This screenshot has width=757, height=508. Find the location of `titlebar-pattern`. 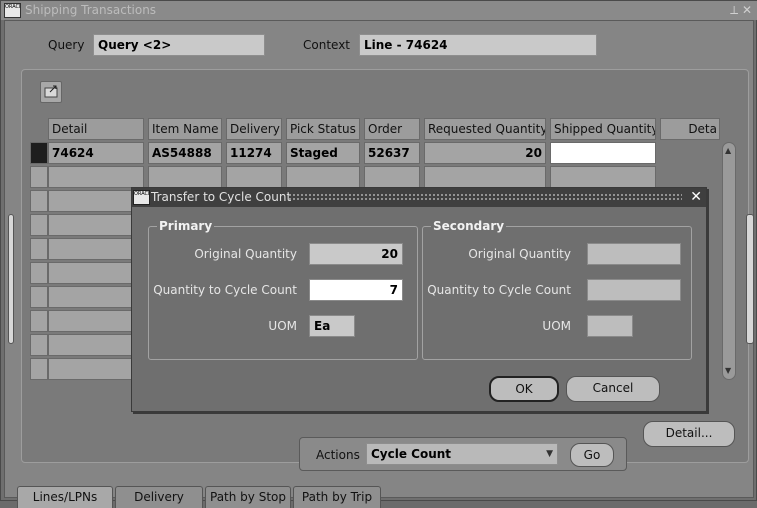

titlebar-pattern is located at coordinates (485, 197).